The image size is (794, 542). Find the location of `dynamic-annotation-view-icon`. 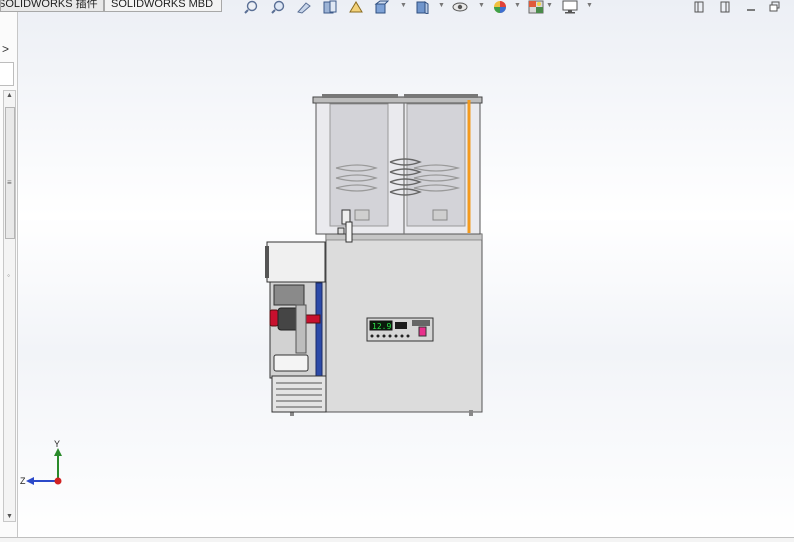

dynamic-annotation-view-icon is located at coordinates (356, 7).